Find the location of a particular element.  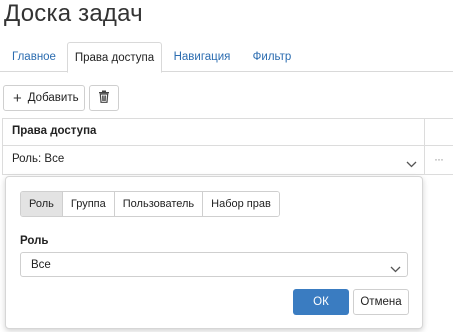

grid-row-value: Роль: Все is located at coordinates (38, 159).